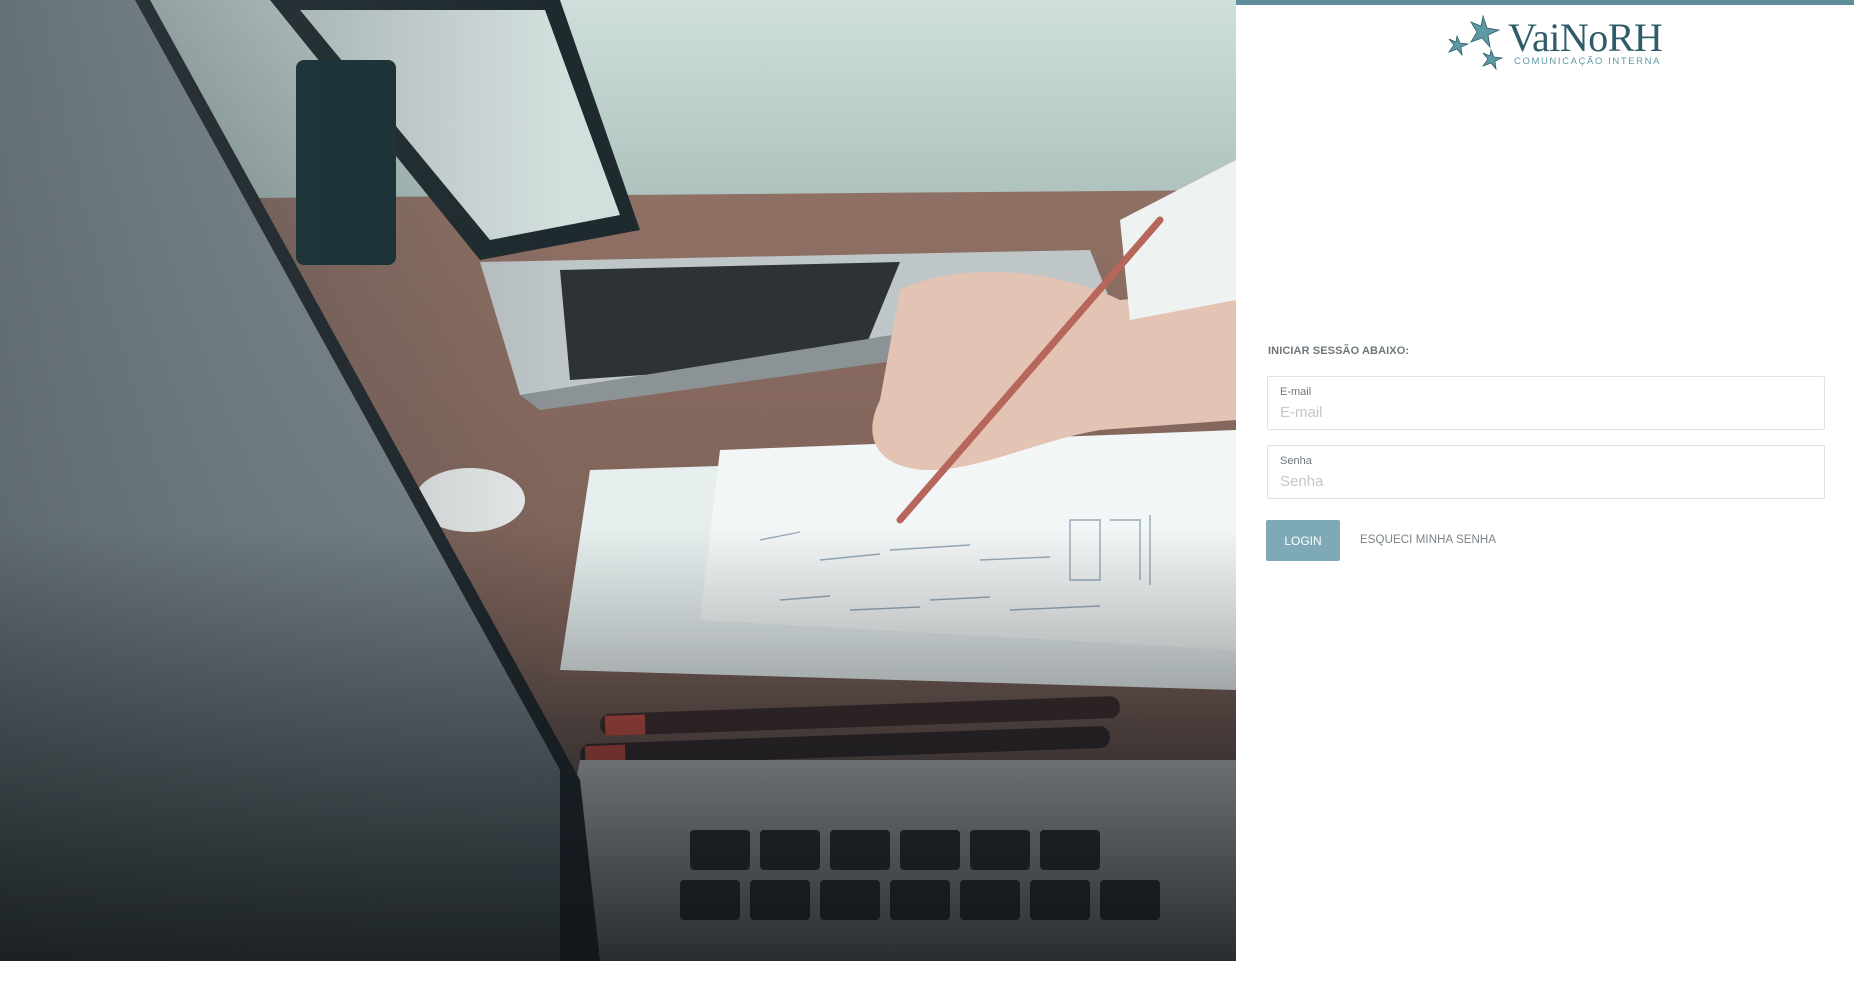 The image size is (1854, 986). I want to click on email-field: E-mail, so click(1546, 403).